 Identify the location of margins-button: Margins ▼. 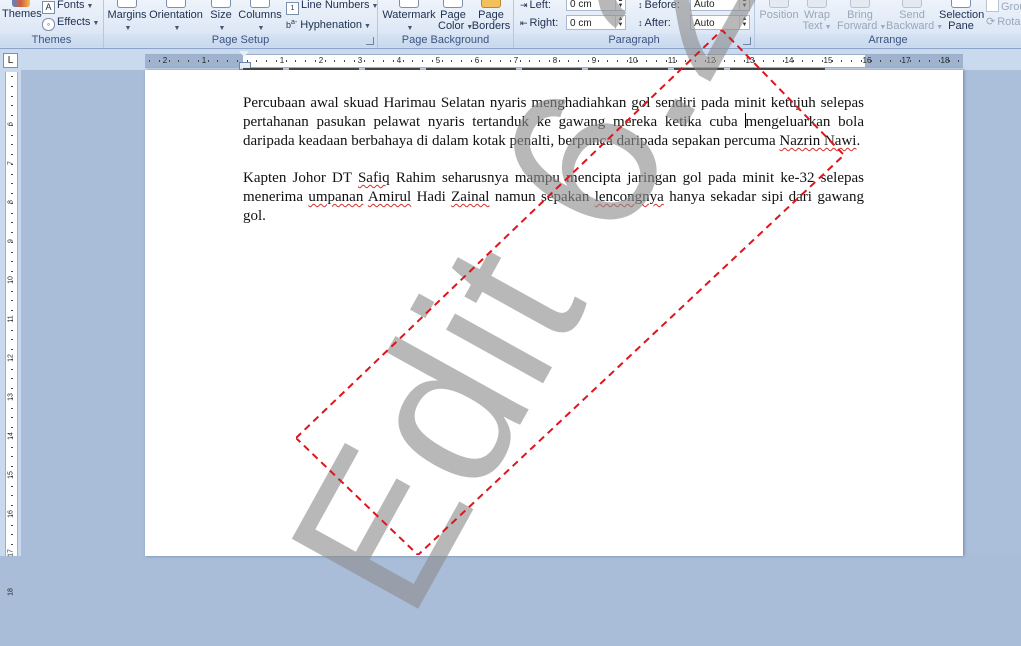
(127, 17).